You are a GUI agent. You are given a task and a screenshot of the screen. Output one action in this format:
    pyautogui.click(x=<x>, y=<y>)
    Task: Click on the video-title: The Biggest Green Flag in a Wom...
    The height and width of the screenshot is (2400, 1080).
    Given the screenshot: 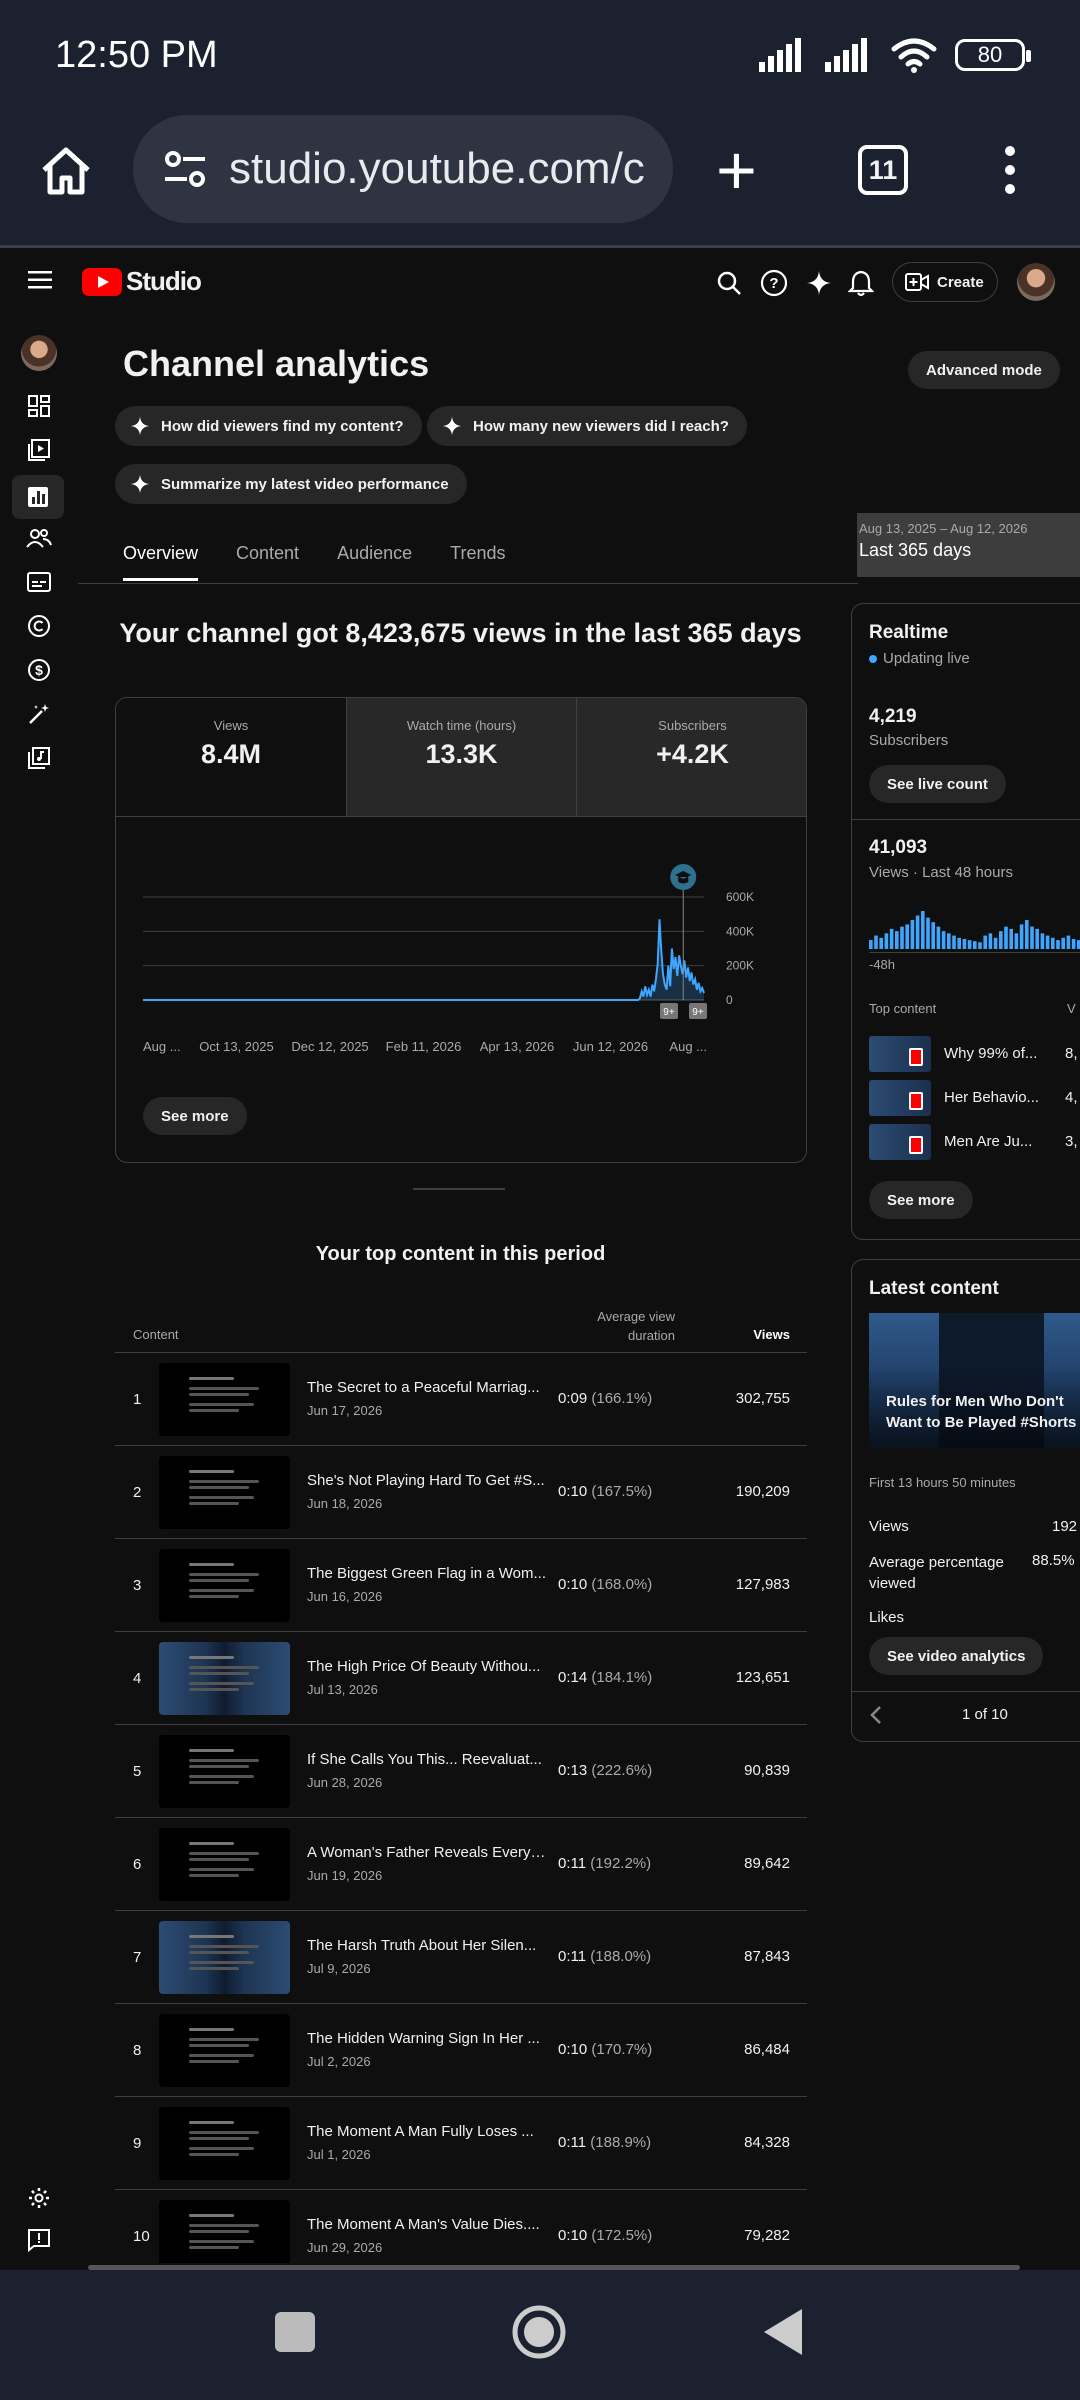 What is the action you would take?
    pyautogui.click(x=427, y=1573)
    